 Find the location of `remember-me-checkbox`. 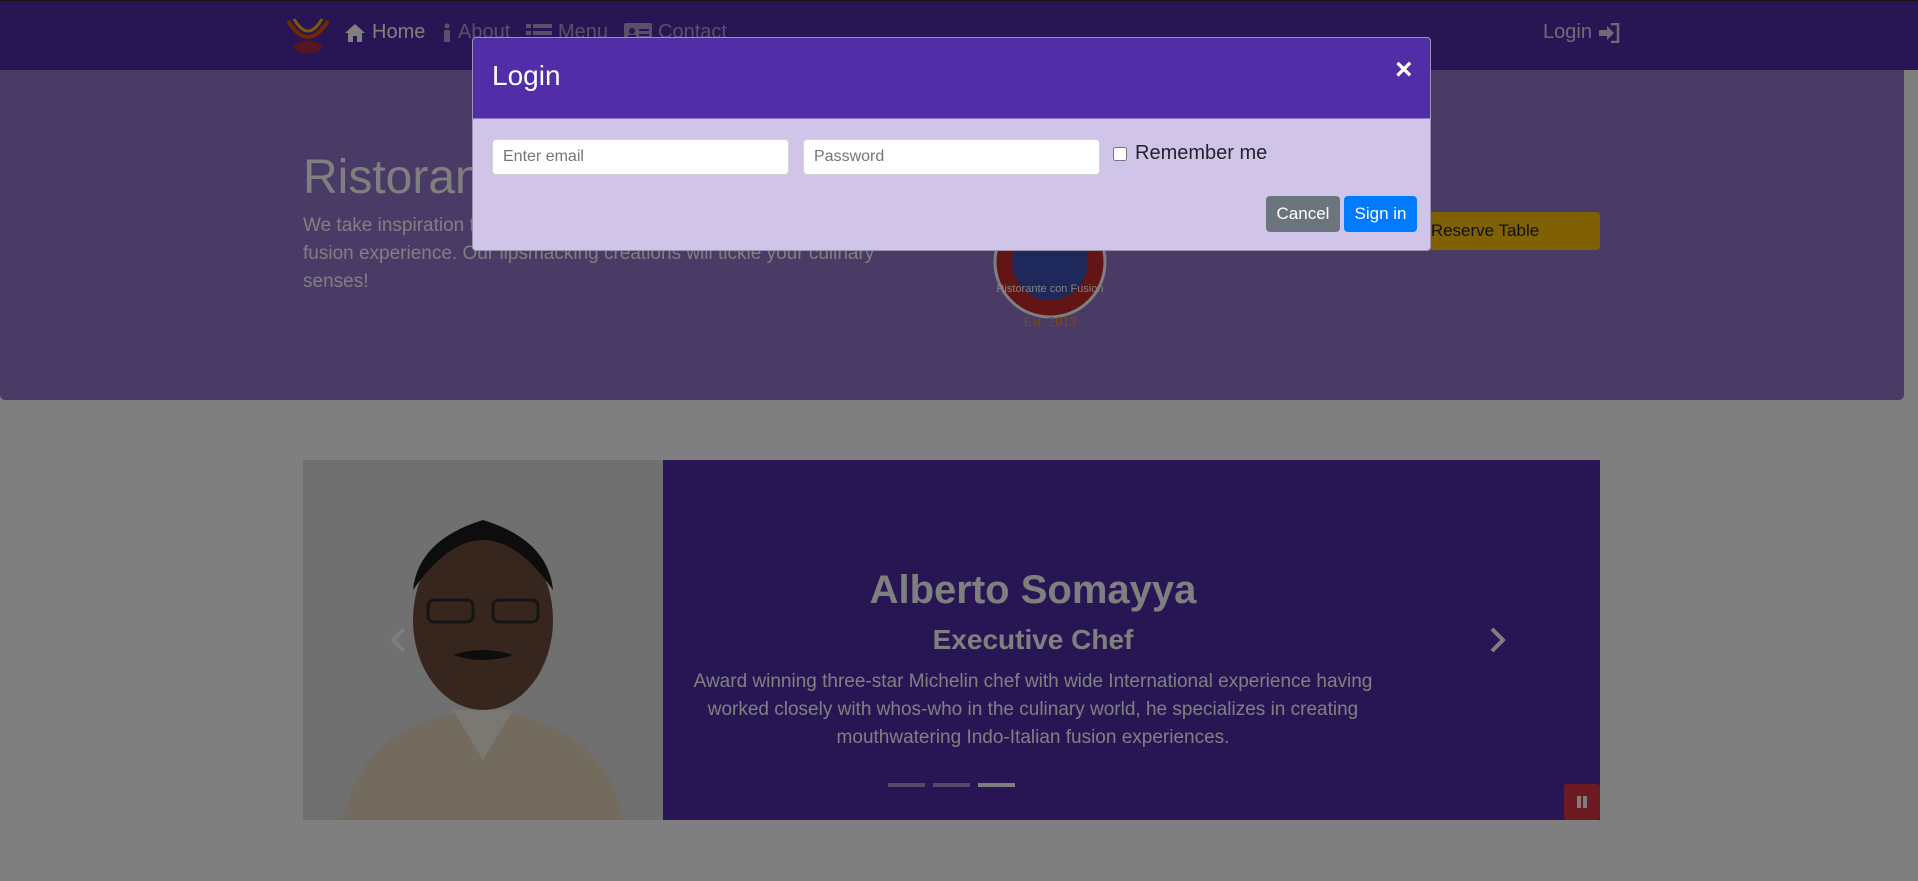

remember-me-checkbox is located at coordinates (1120, 153).